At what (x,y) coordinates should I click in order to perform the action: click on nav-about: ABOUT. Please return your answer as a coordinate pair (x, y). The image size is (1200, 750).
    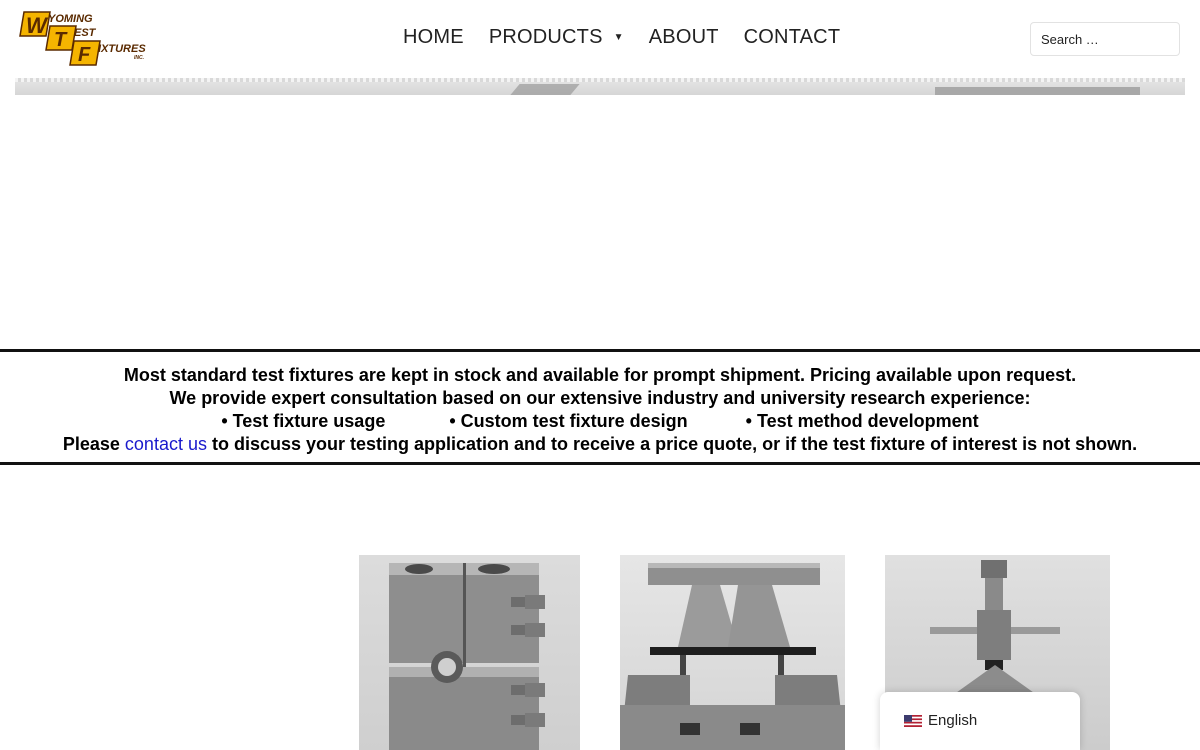
    Looking at the image, I should click on (684, 37).